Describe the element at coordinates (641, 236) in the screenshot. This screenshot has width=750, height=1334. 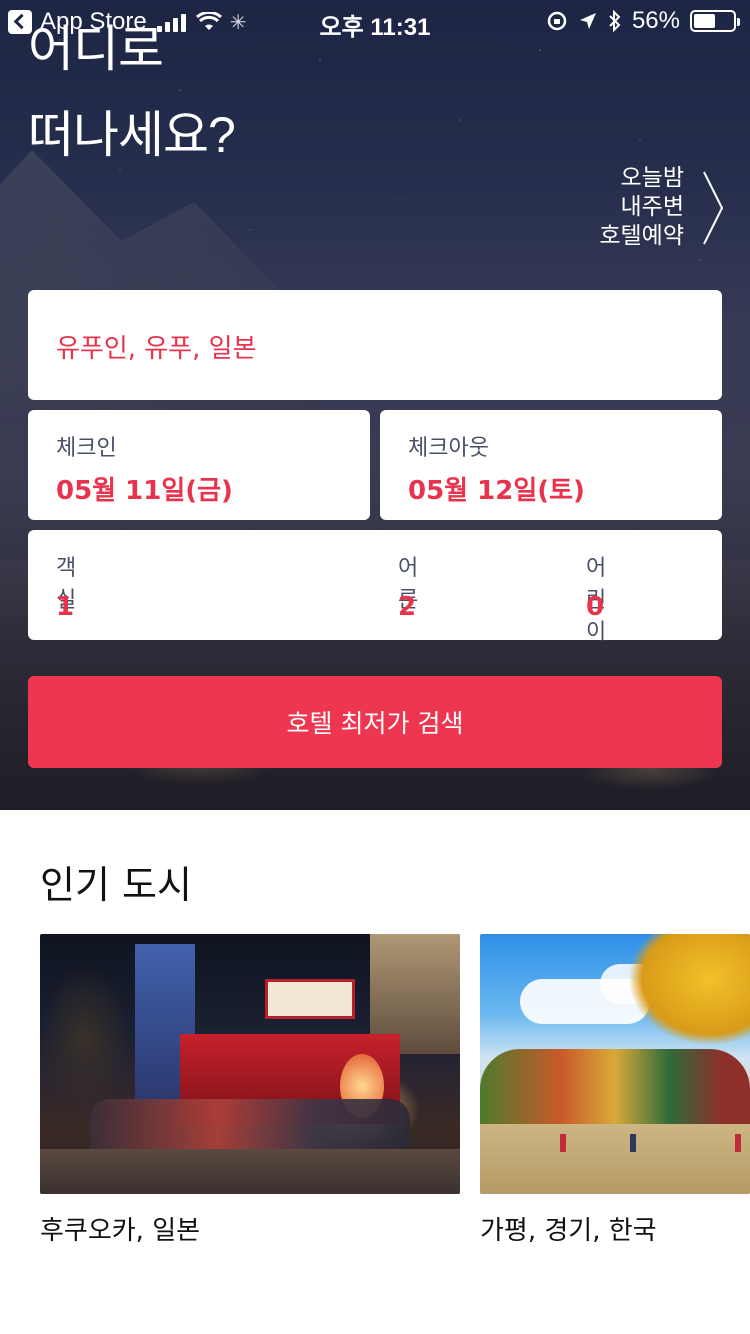
I see `tonight-link-line3: 호텔예약` at that location.